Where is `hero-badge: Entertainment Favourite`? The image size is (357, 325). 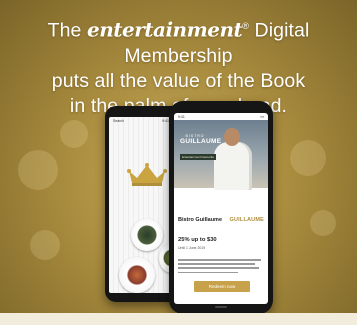 hero-badge: Entertainment Favourite is located at coordinates (198, 157).